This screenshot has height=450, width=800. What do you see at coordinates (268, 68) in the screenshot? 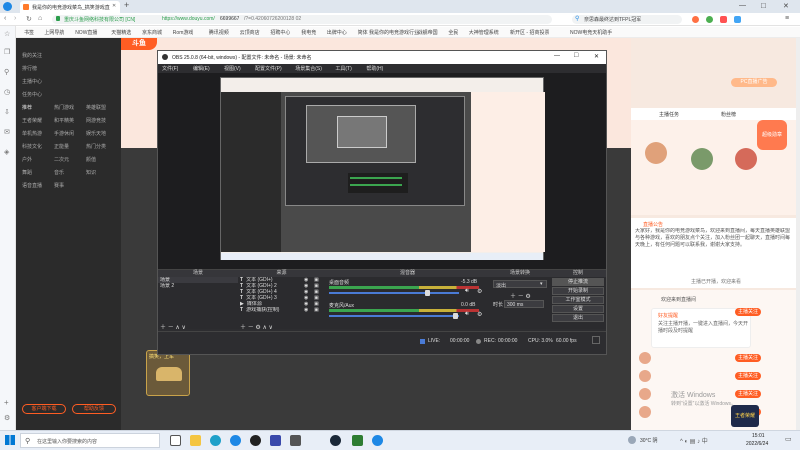
I see `obs-menu-item: 配置文件(P)` at bounding box center [268, 68].